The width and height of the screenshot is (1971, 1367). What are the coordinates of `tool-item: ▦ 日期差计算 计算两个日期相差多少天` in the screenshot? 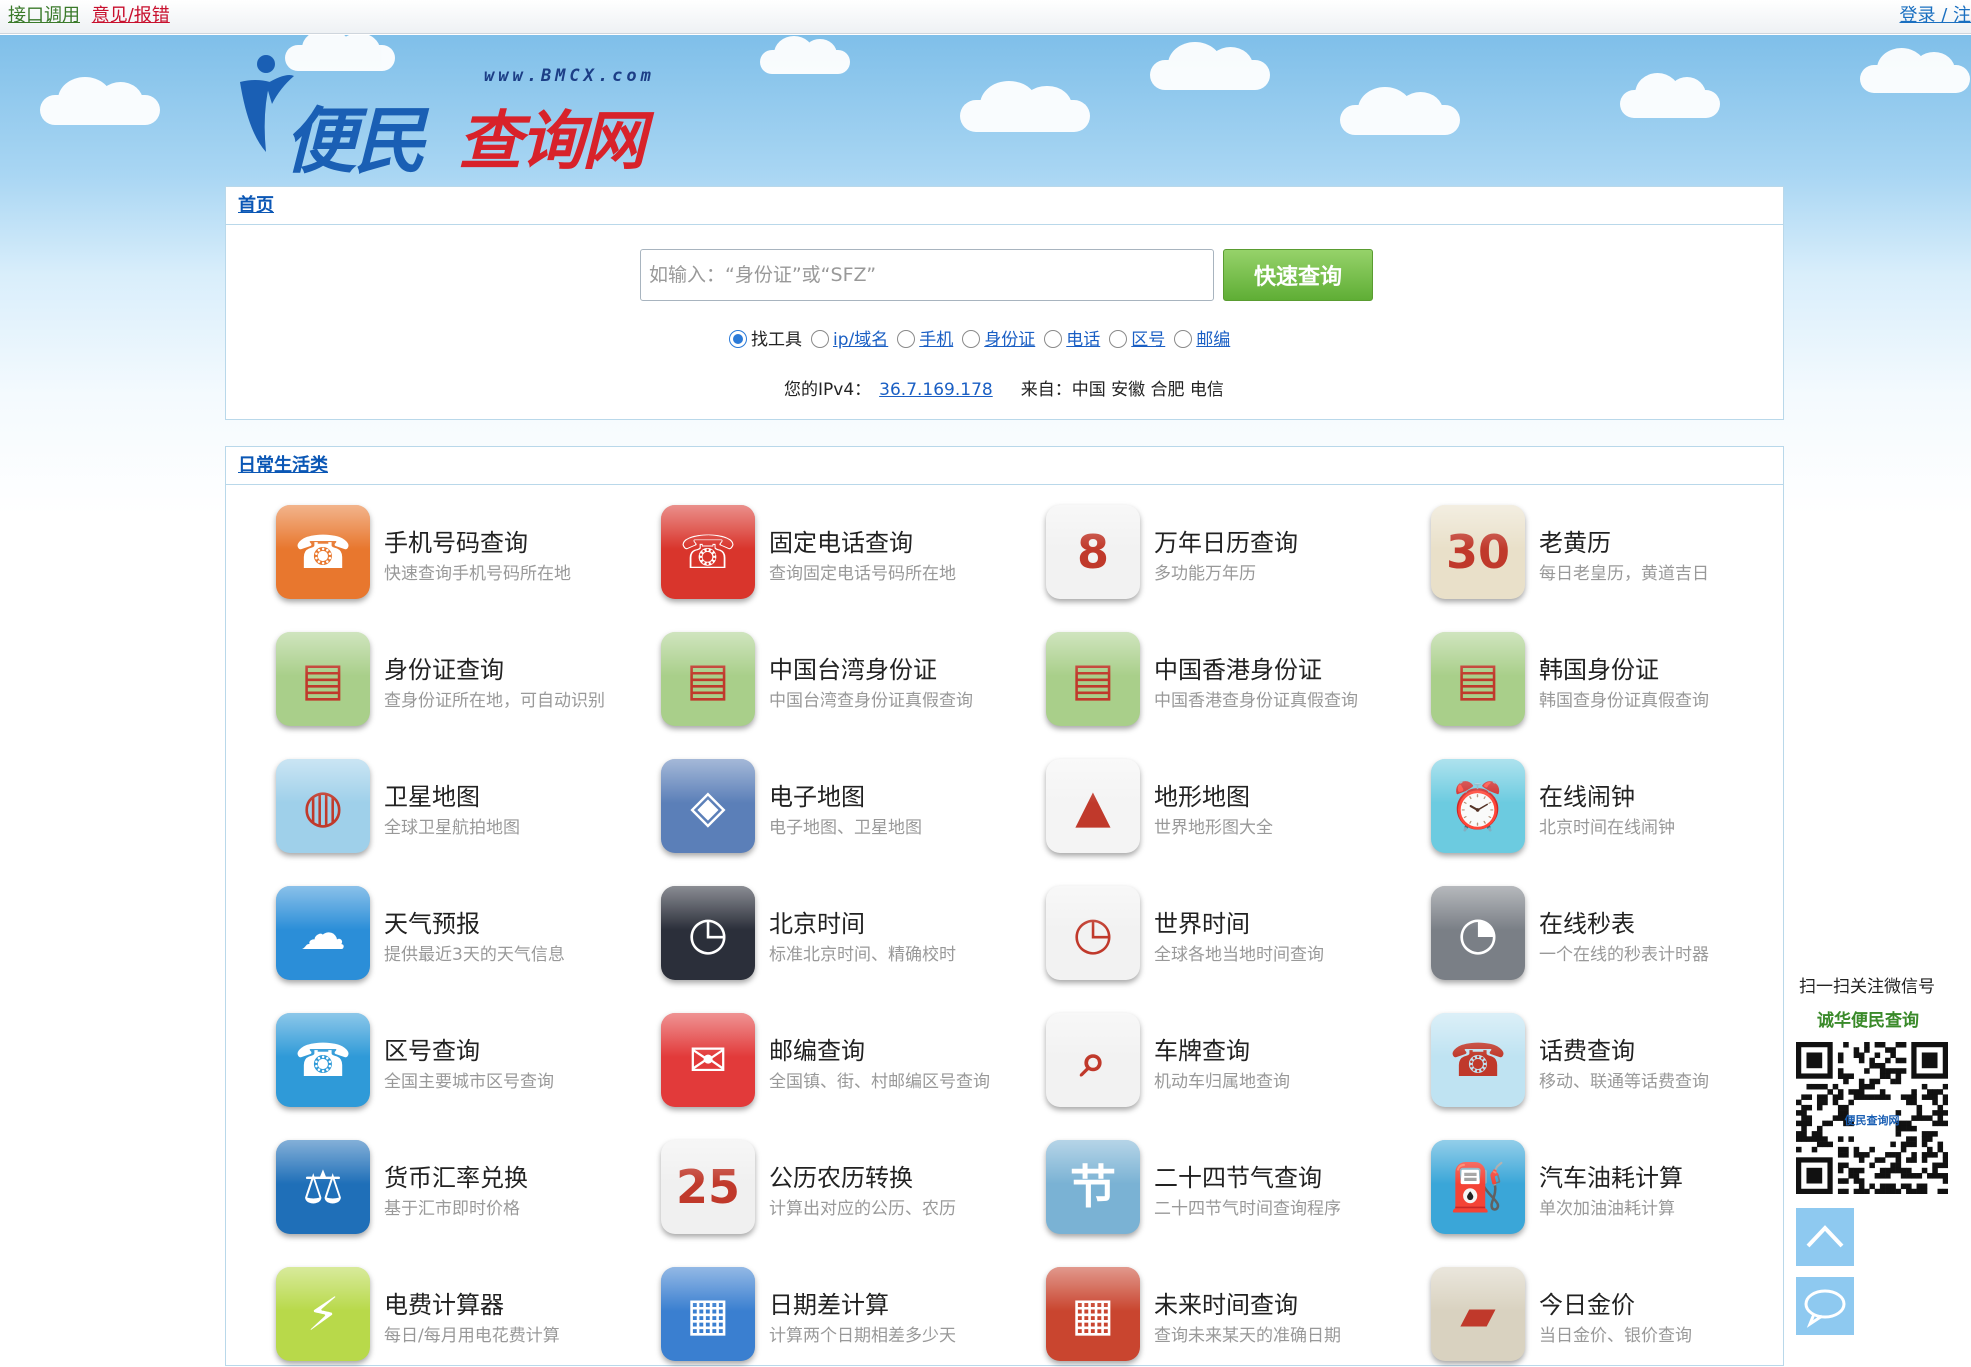 It's located at (846, 1317).